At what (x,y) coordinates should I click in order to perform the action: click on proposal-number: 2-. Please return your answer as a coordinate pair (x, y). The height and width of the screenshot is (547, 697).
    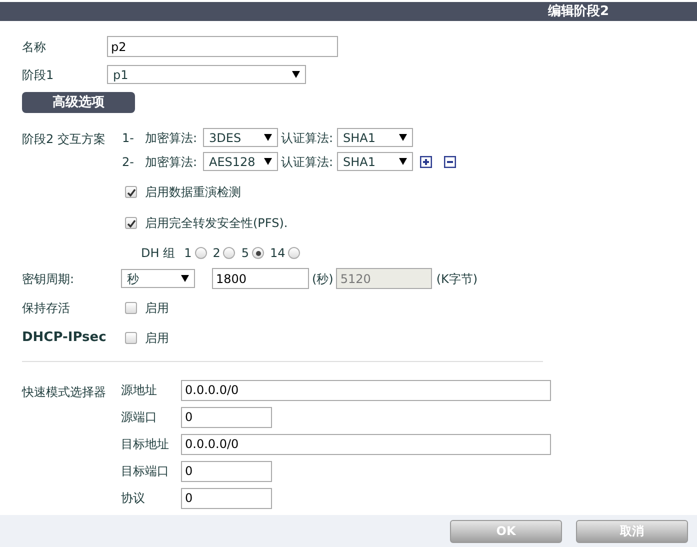
    Looking at the image, I should click on (128, 162).